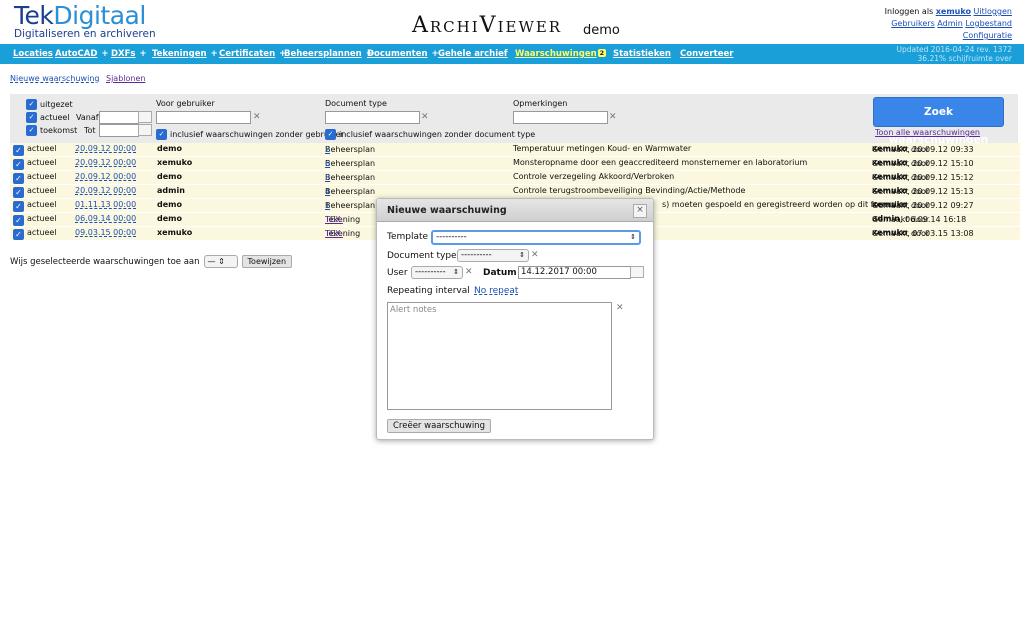 This screenshot has height=635, width=1024. What do you see at coordinates (85, 21) in the screenshot?
I see `tekdigitaal-logo: TekDigitaal Digitaliseren en archiveren` at bounding box center [85, 21].